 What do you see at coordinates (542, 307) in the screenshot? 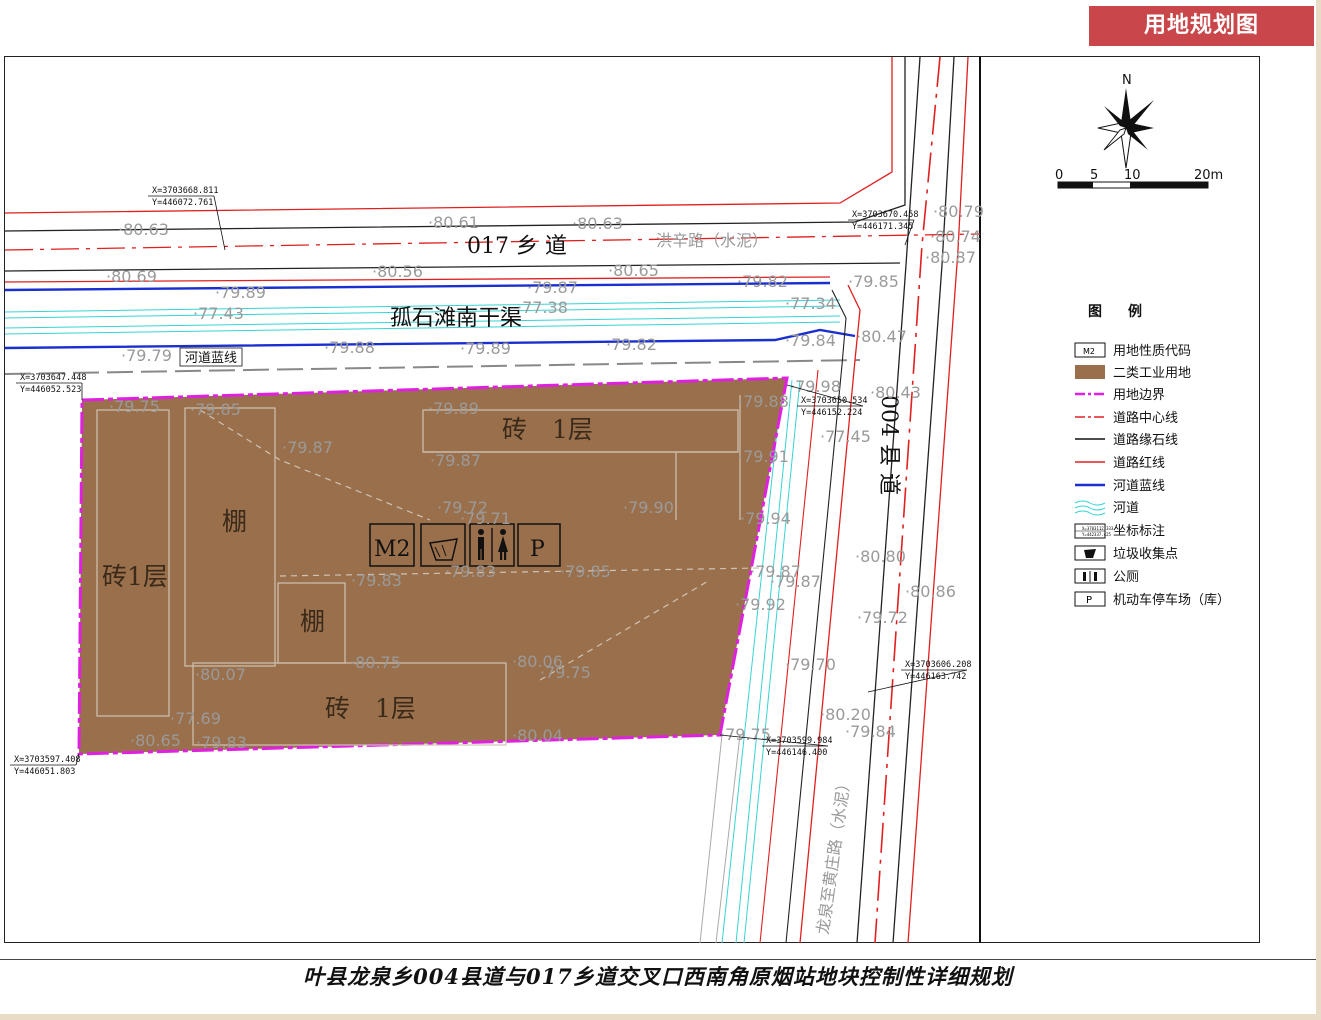
I see `elevation-label: ·77.38` at bounding box center [542, 307].